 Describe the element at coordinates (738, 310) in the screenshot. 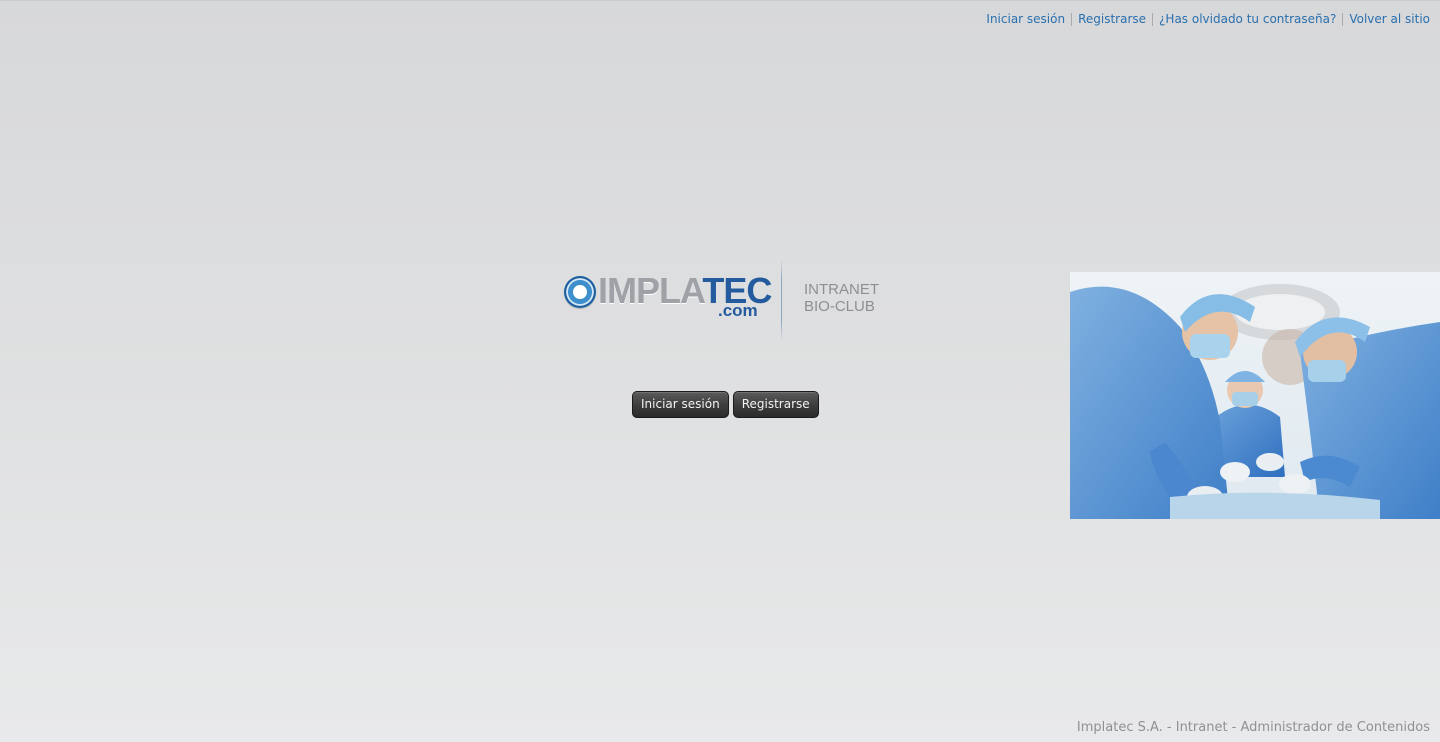

I see `logo-domain: .com` at that location.